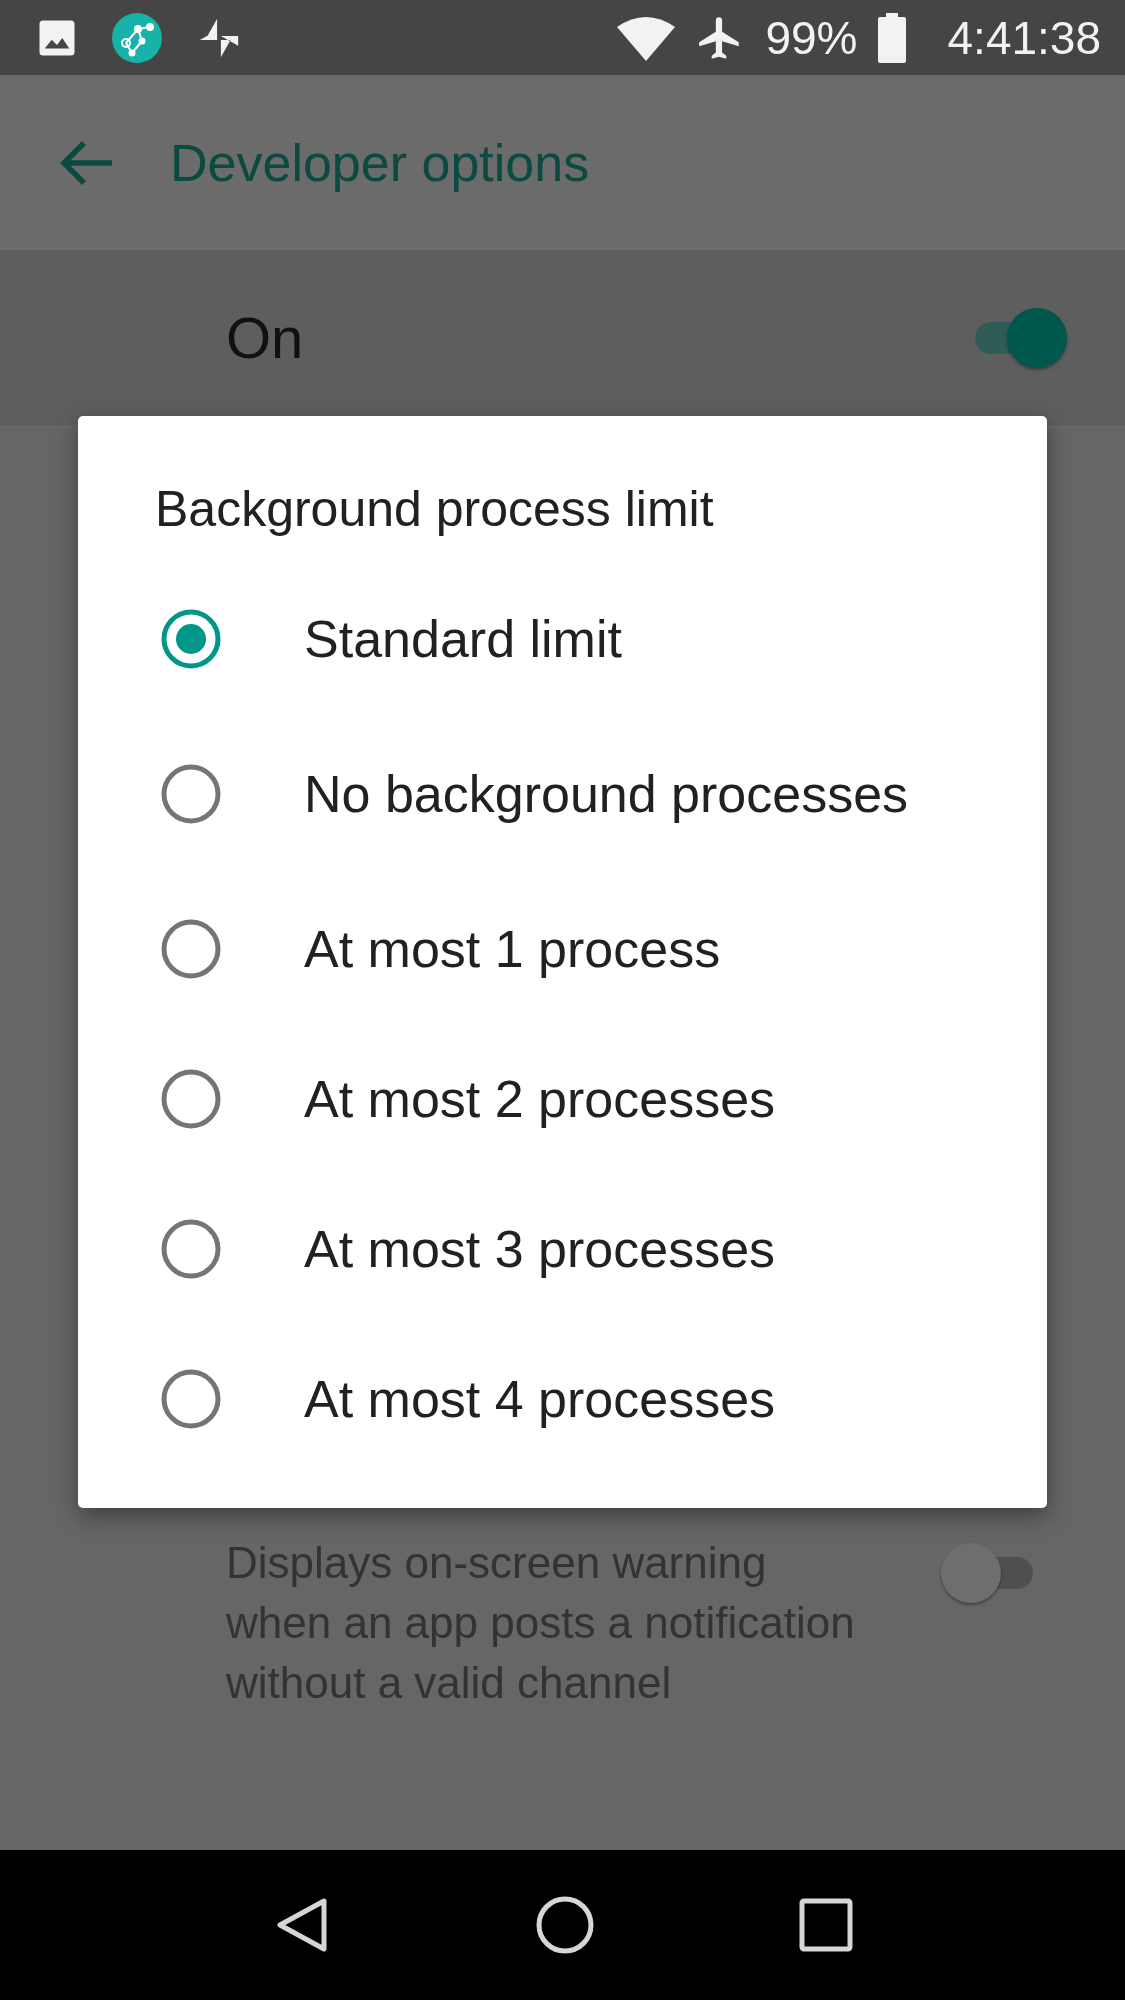  What do you see at coordinates (435, 509) in the screenshot?
I see `dialog-title: Background process limit` at bounding box center [435, 509].